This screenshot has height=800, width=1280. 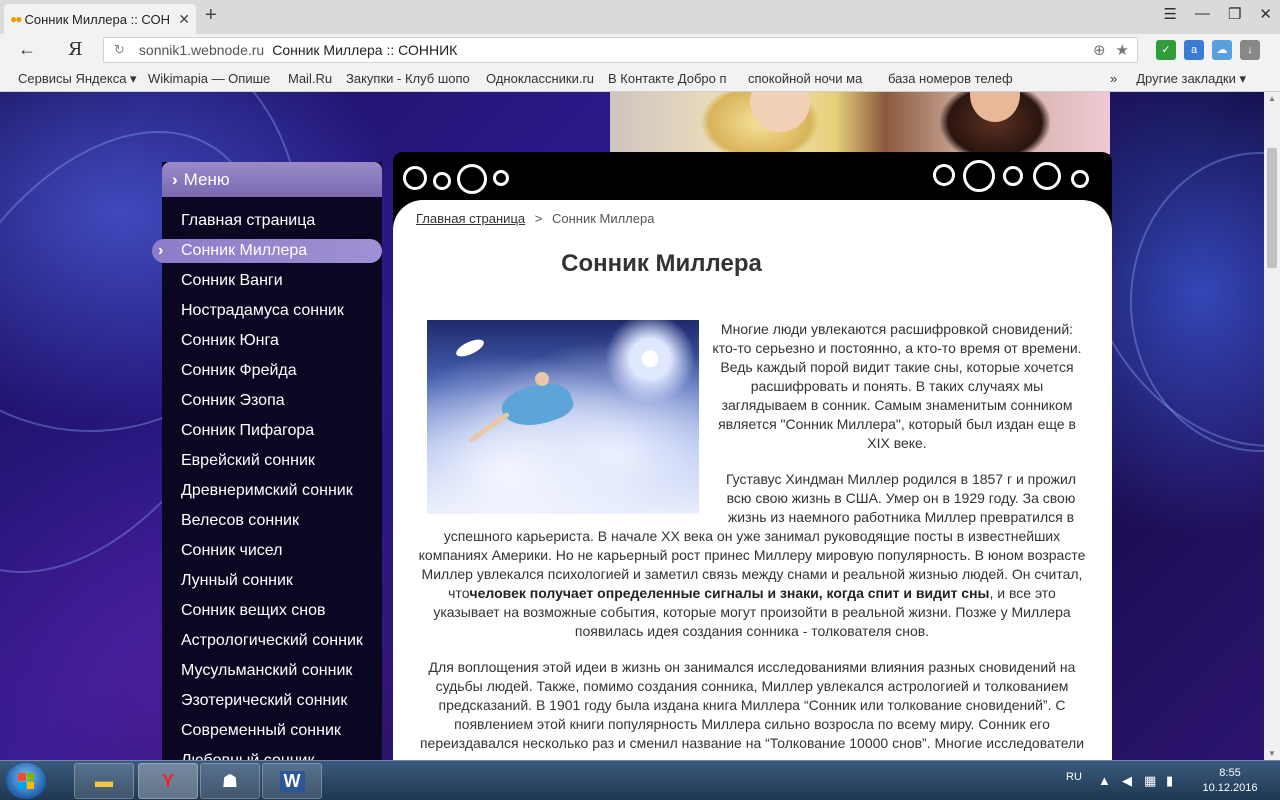 I want to click on ghost-icon: ☗, so click(x=230, y=780).